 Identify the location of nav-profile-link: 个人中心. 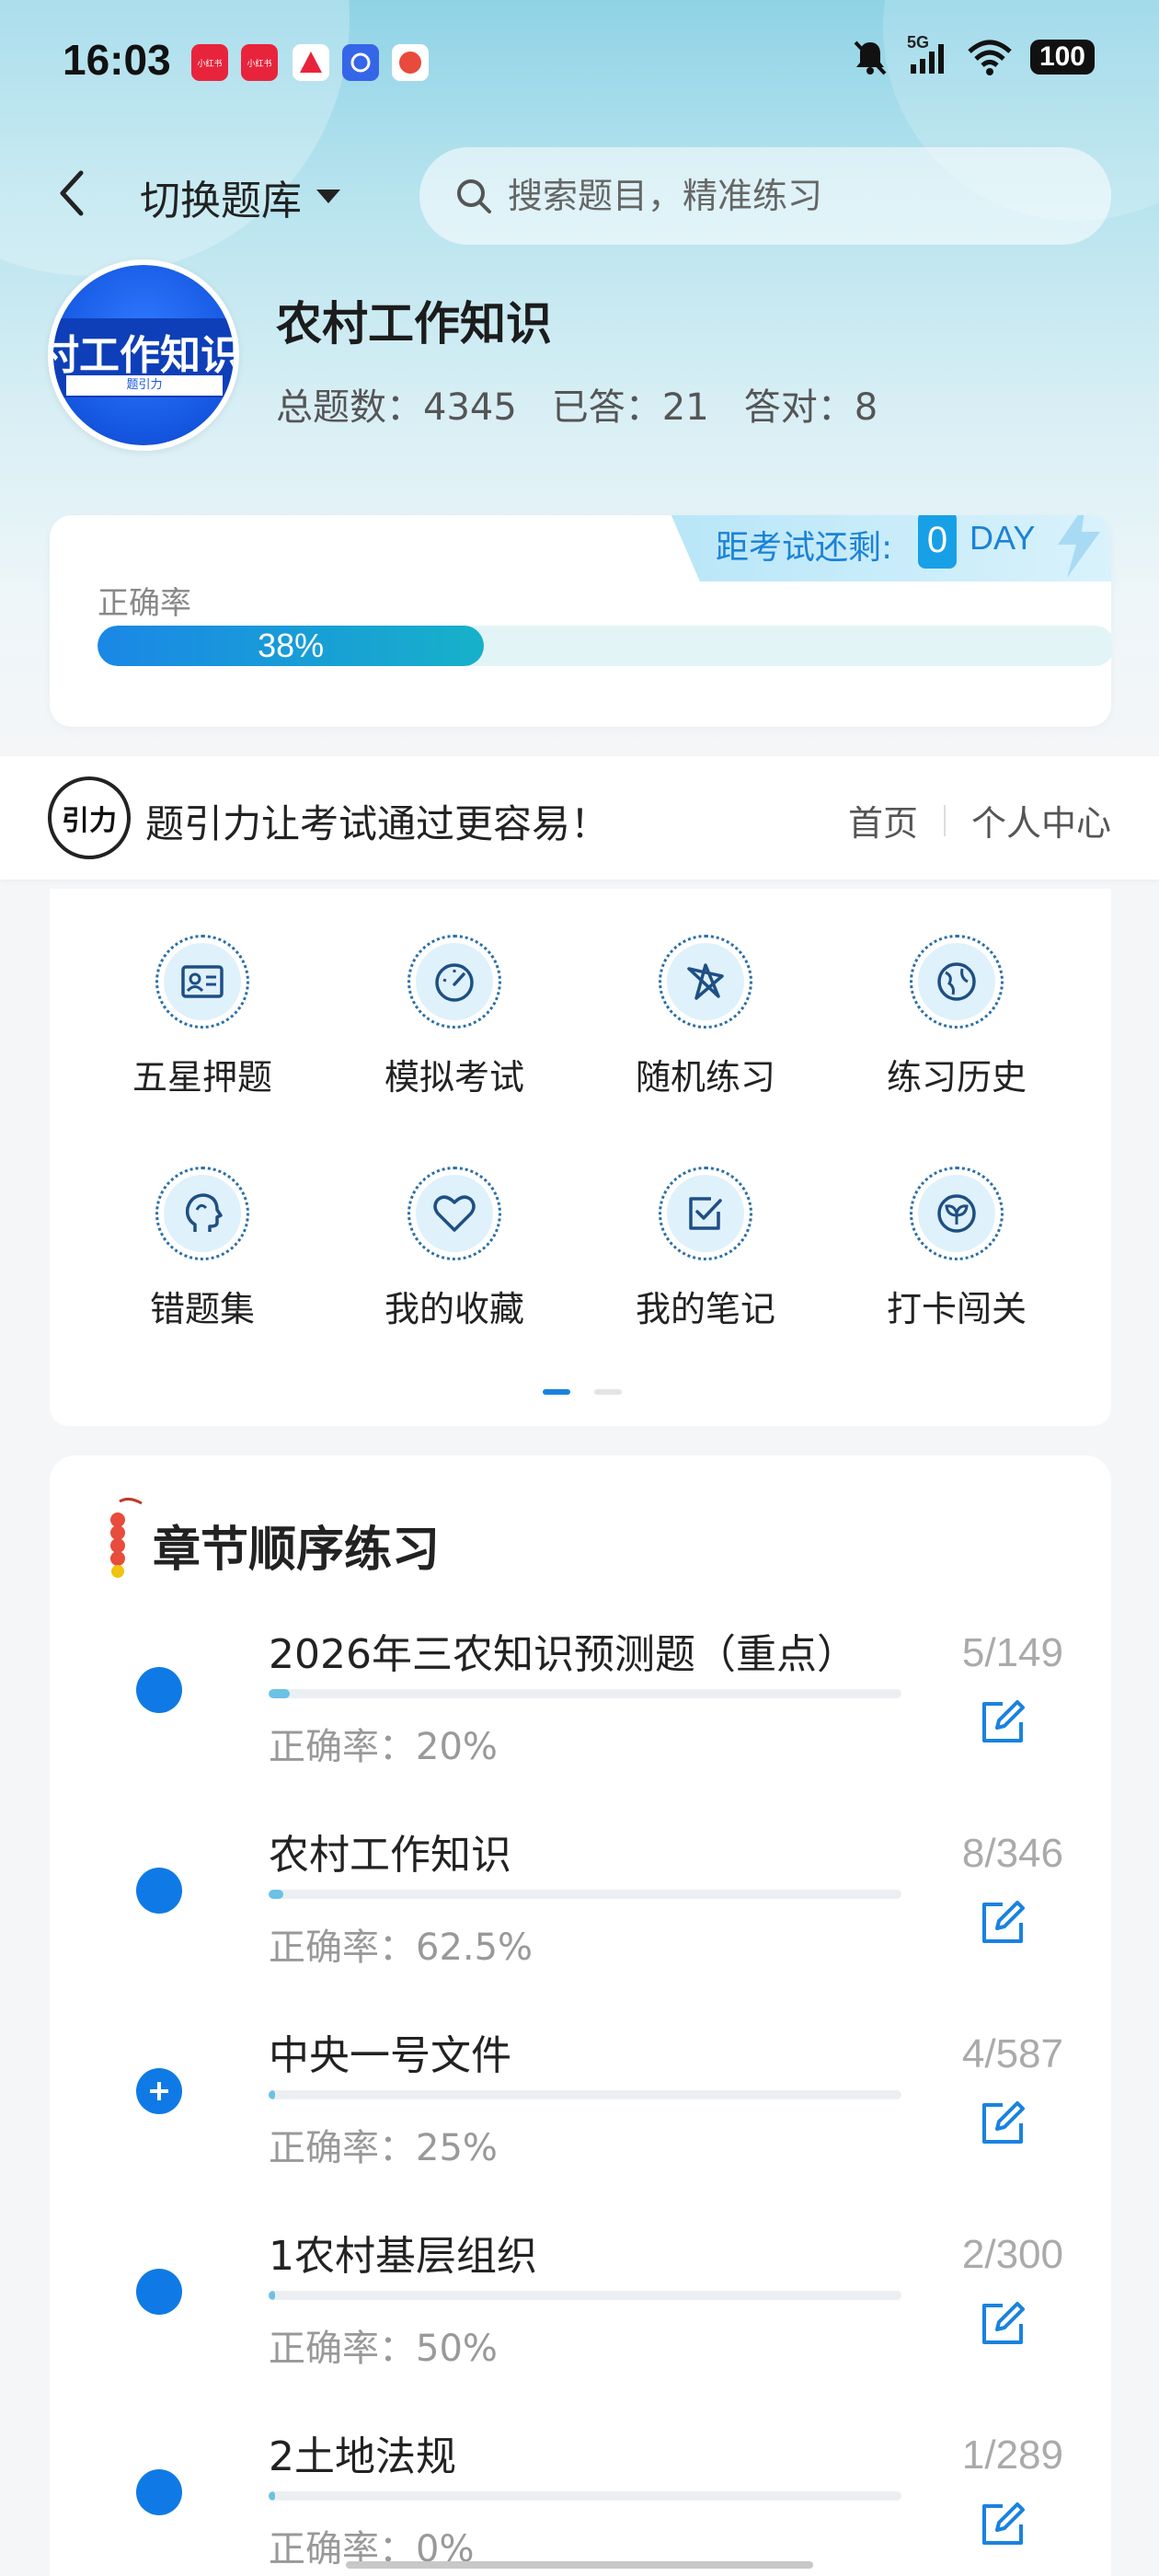
(1041, 820).